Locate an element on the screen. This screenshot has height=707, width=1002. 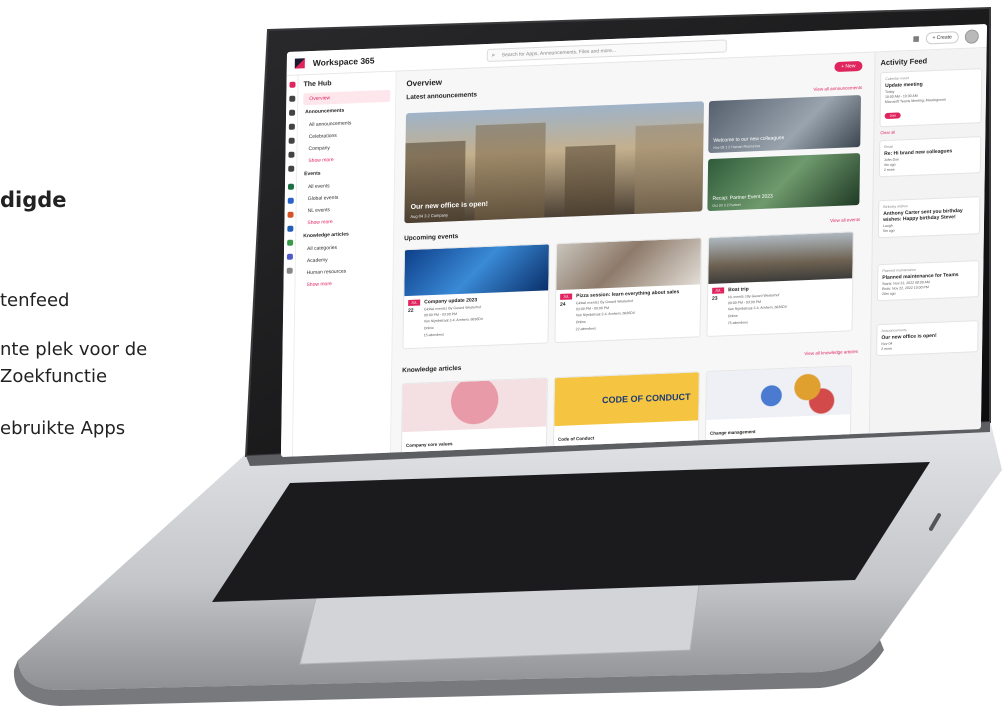
rail-excel-icon is located at coordinates (291, 186).